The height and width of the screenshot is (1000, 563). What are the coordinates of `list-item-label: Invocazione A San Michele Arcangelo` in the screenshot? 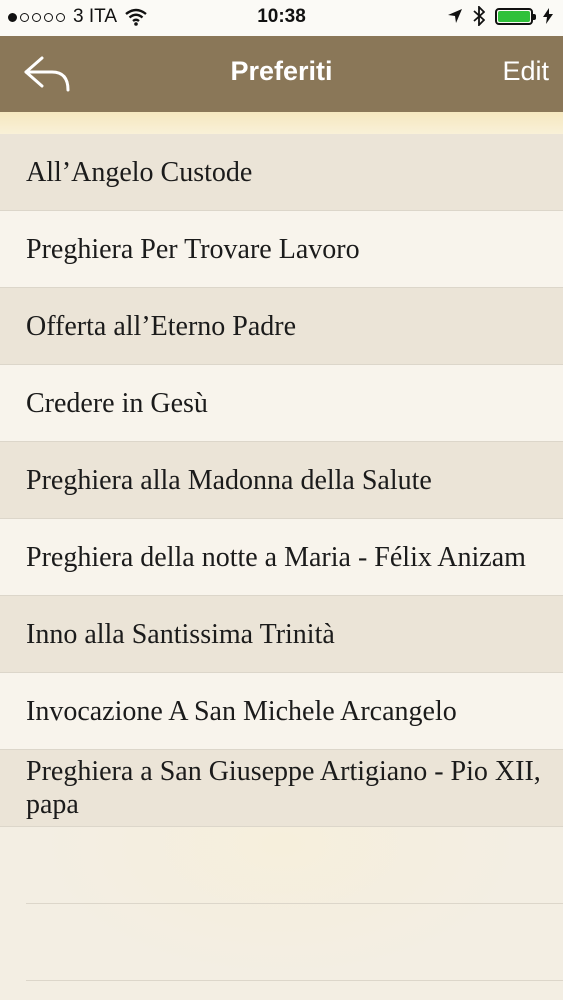 It's located at (241, 711).